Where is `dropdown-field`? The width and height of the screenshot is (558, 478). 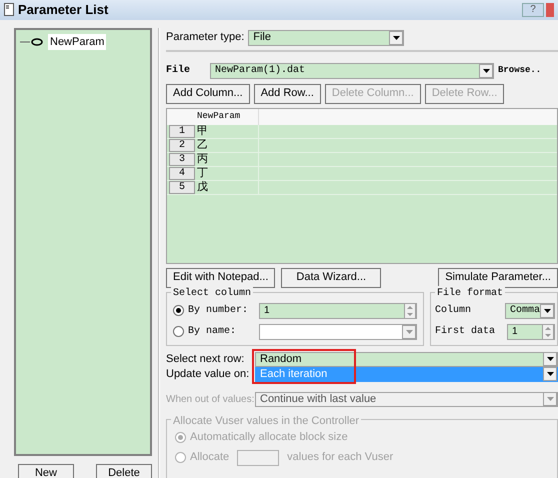 dropdown-field is located at coordinates (338, 332).